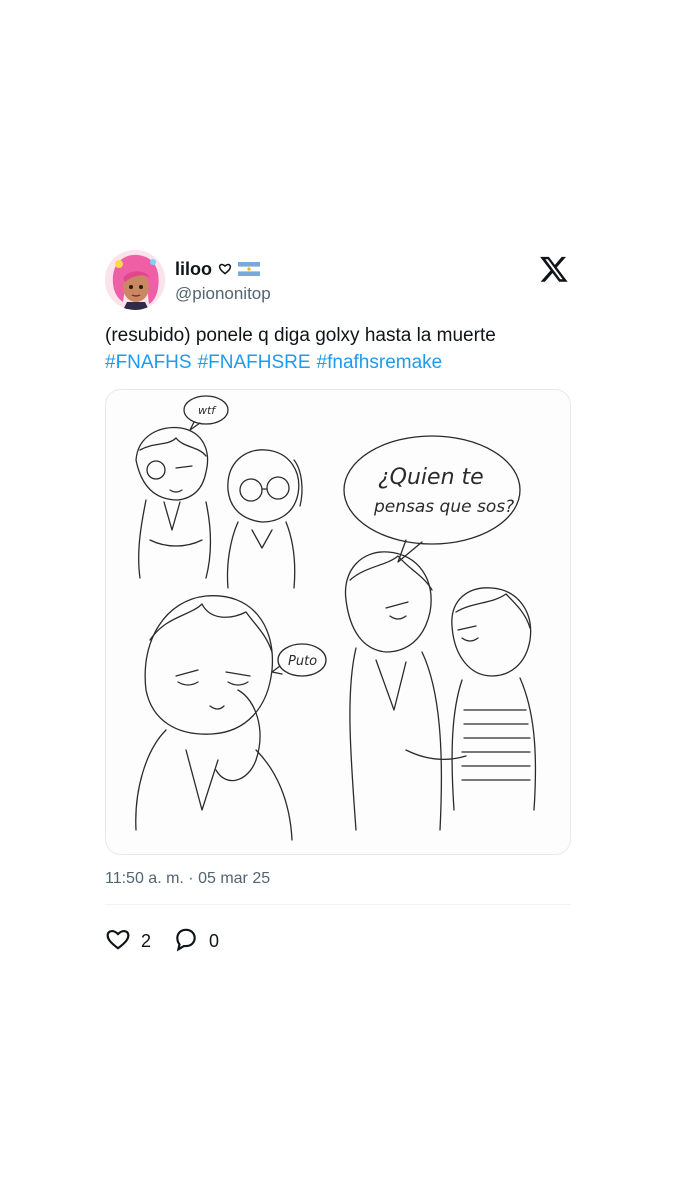 The height and width of the screenshot is (1200, 675). Describe the element at coordinates (431, 477) in the screenshot. I see `bubble-text-quien: ¿Quien te` at that location.